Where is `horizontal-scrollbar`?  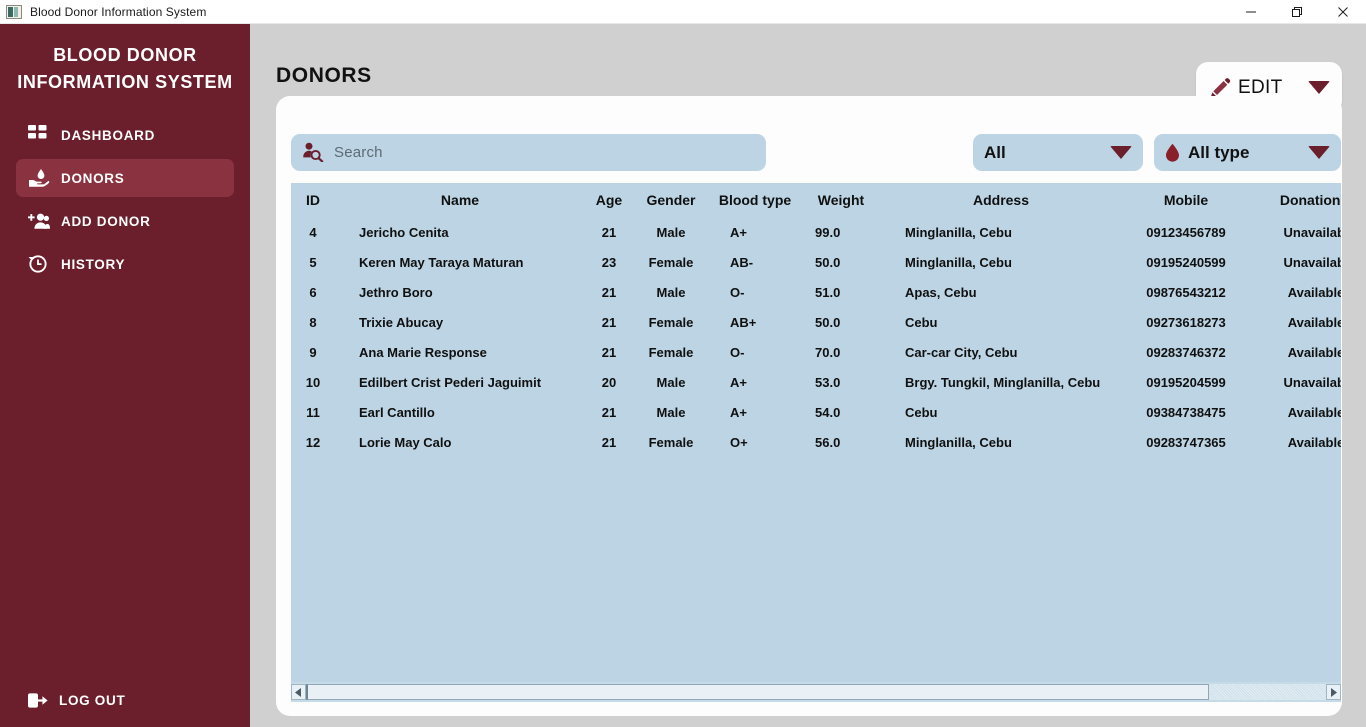 horizontal-scrollbar is located at coordinates (816, 692).